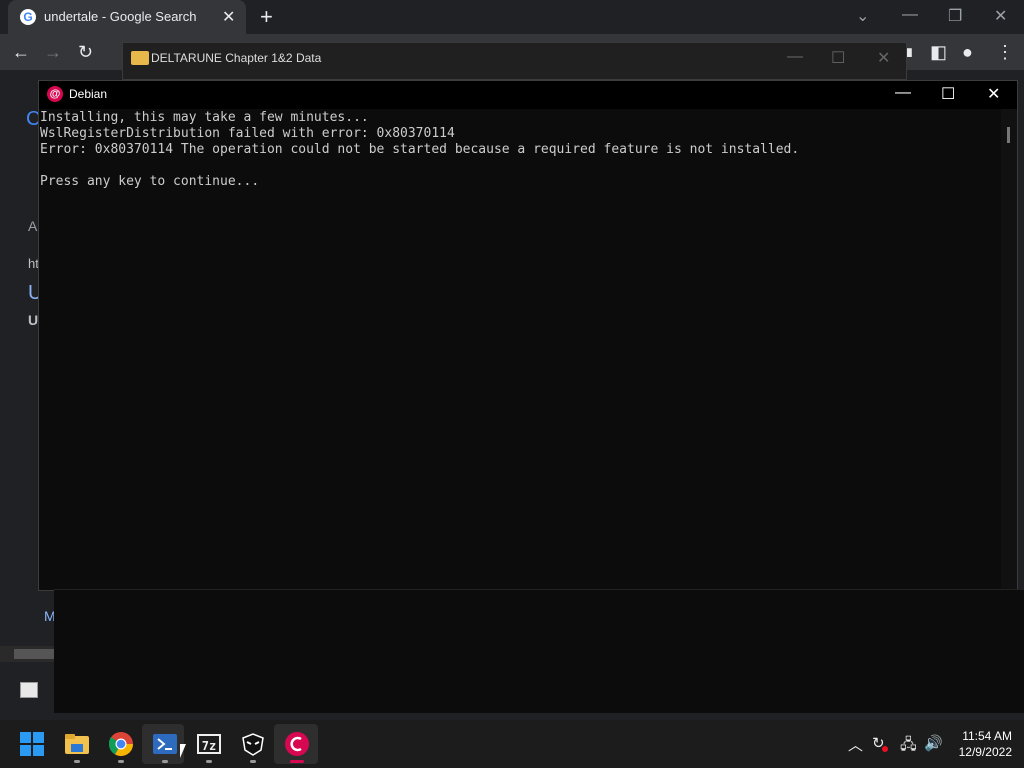  Describe the element at coordinates (910, 15) in the screenshot. I see `minimize-icon: —` at that location.